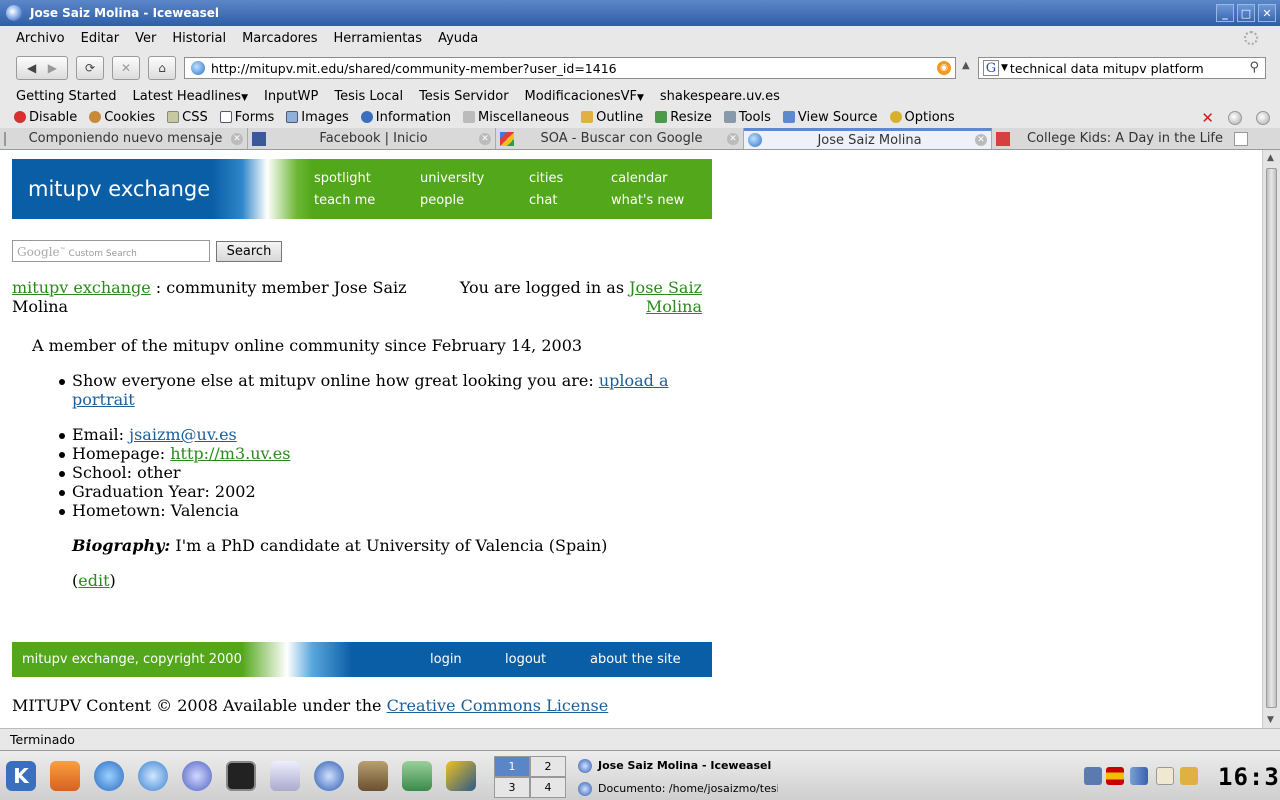  Describe the element at coordinates (31, 68) in the screenshot. I see `back-arrow-icon: ◀` at that location.